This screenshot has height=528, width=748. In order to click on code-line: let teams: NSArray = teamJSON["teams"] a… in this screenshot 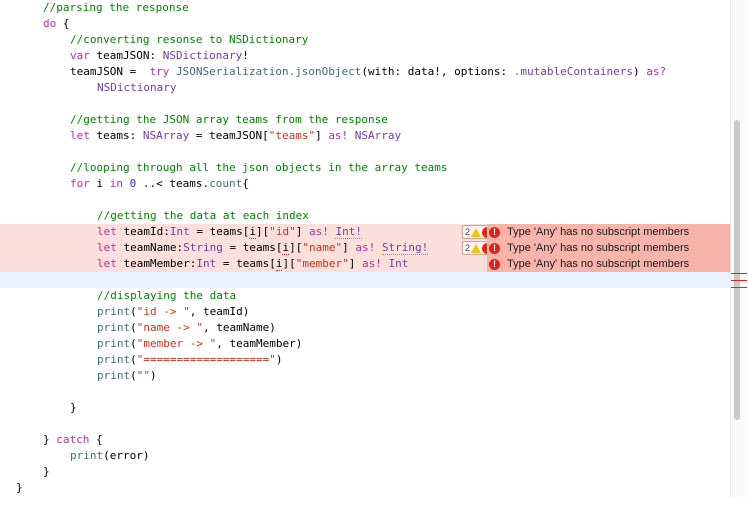, I will do `click(365, 136)`.